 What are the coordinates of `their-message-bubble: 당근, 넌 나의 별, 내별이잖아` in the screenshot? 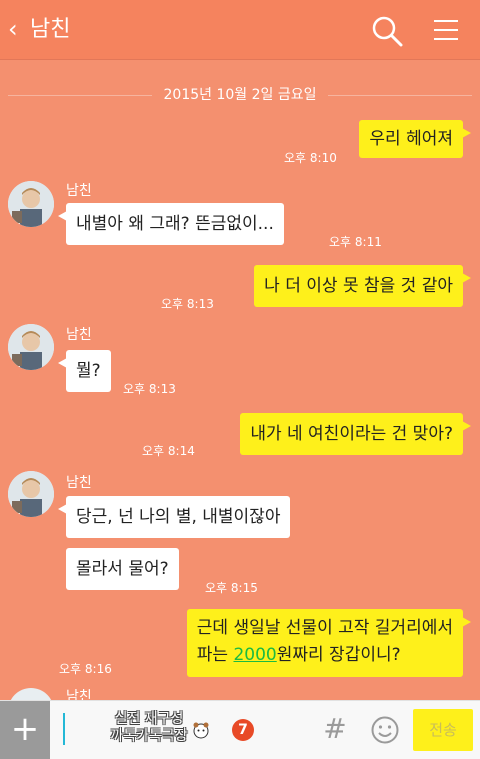 It's located at (174, 517).